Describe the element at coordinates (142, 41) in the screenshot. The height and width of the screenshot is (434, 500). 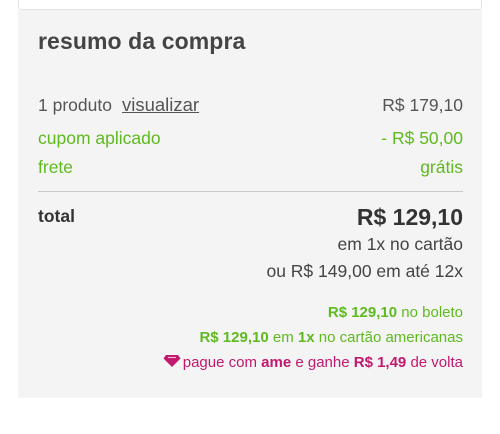
I see `summary-title: resumo da compra` at that location.